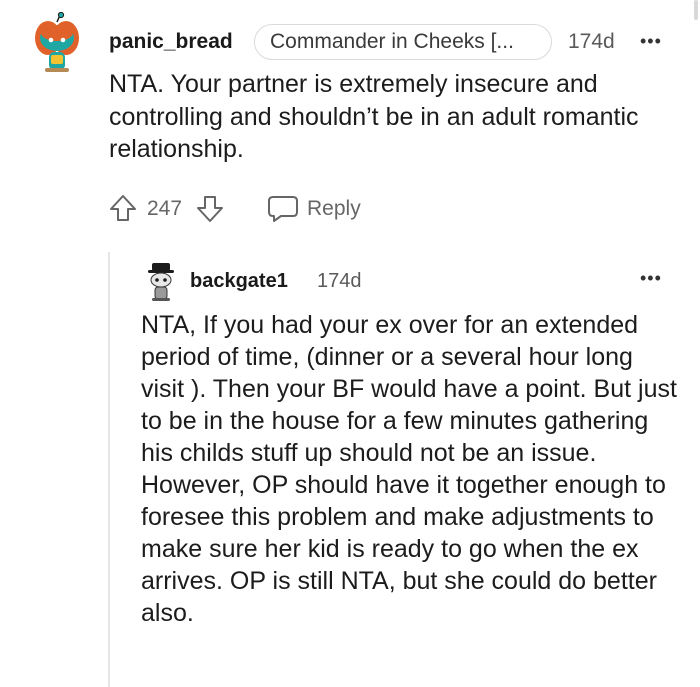 This screenshot has width=700, height=687. I want to click on scrollbar-thumb, so click(696, 10).